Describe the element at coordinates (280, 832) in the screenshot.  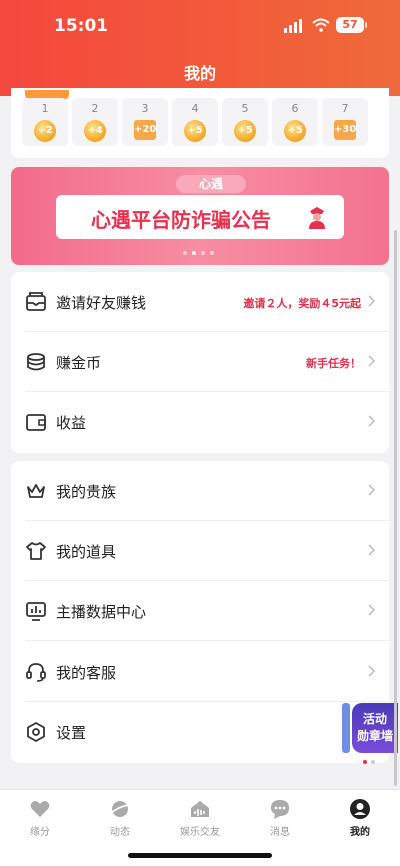
I see `tab-label: 消息` at that location.